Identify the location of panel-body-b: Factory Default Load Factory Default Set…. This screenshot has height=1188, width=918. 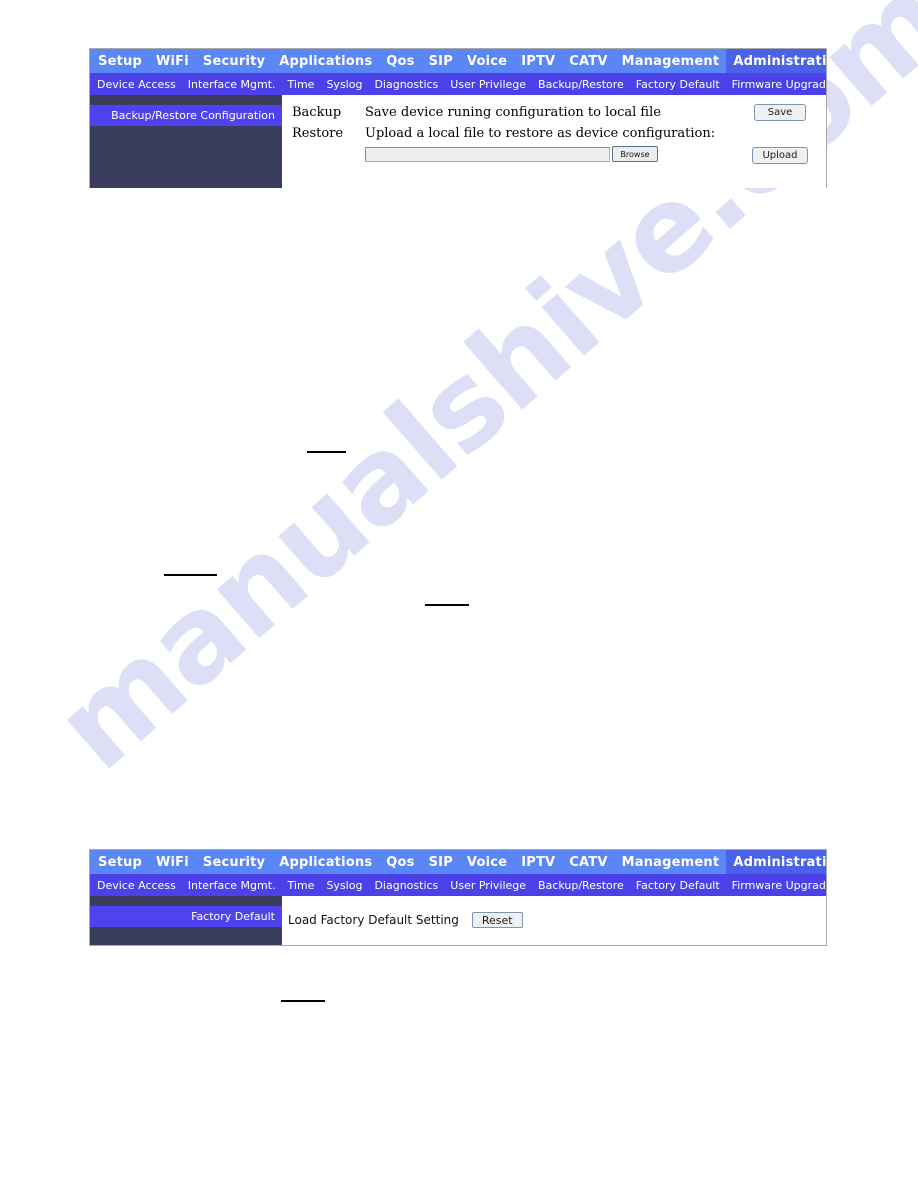
(458, 920).